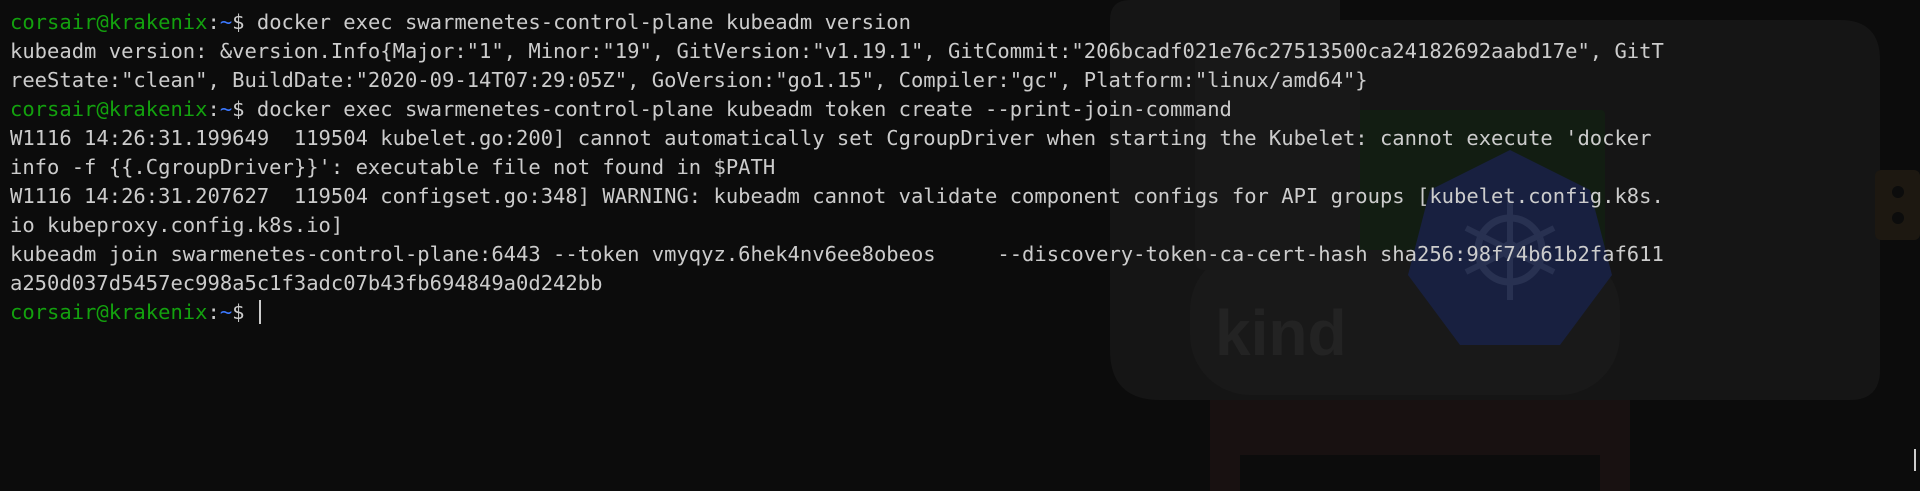  What do you see at coordinates (259, 312) in the screenshot?
I see `text-cursor` at bounding box center [259, 312].